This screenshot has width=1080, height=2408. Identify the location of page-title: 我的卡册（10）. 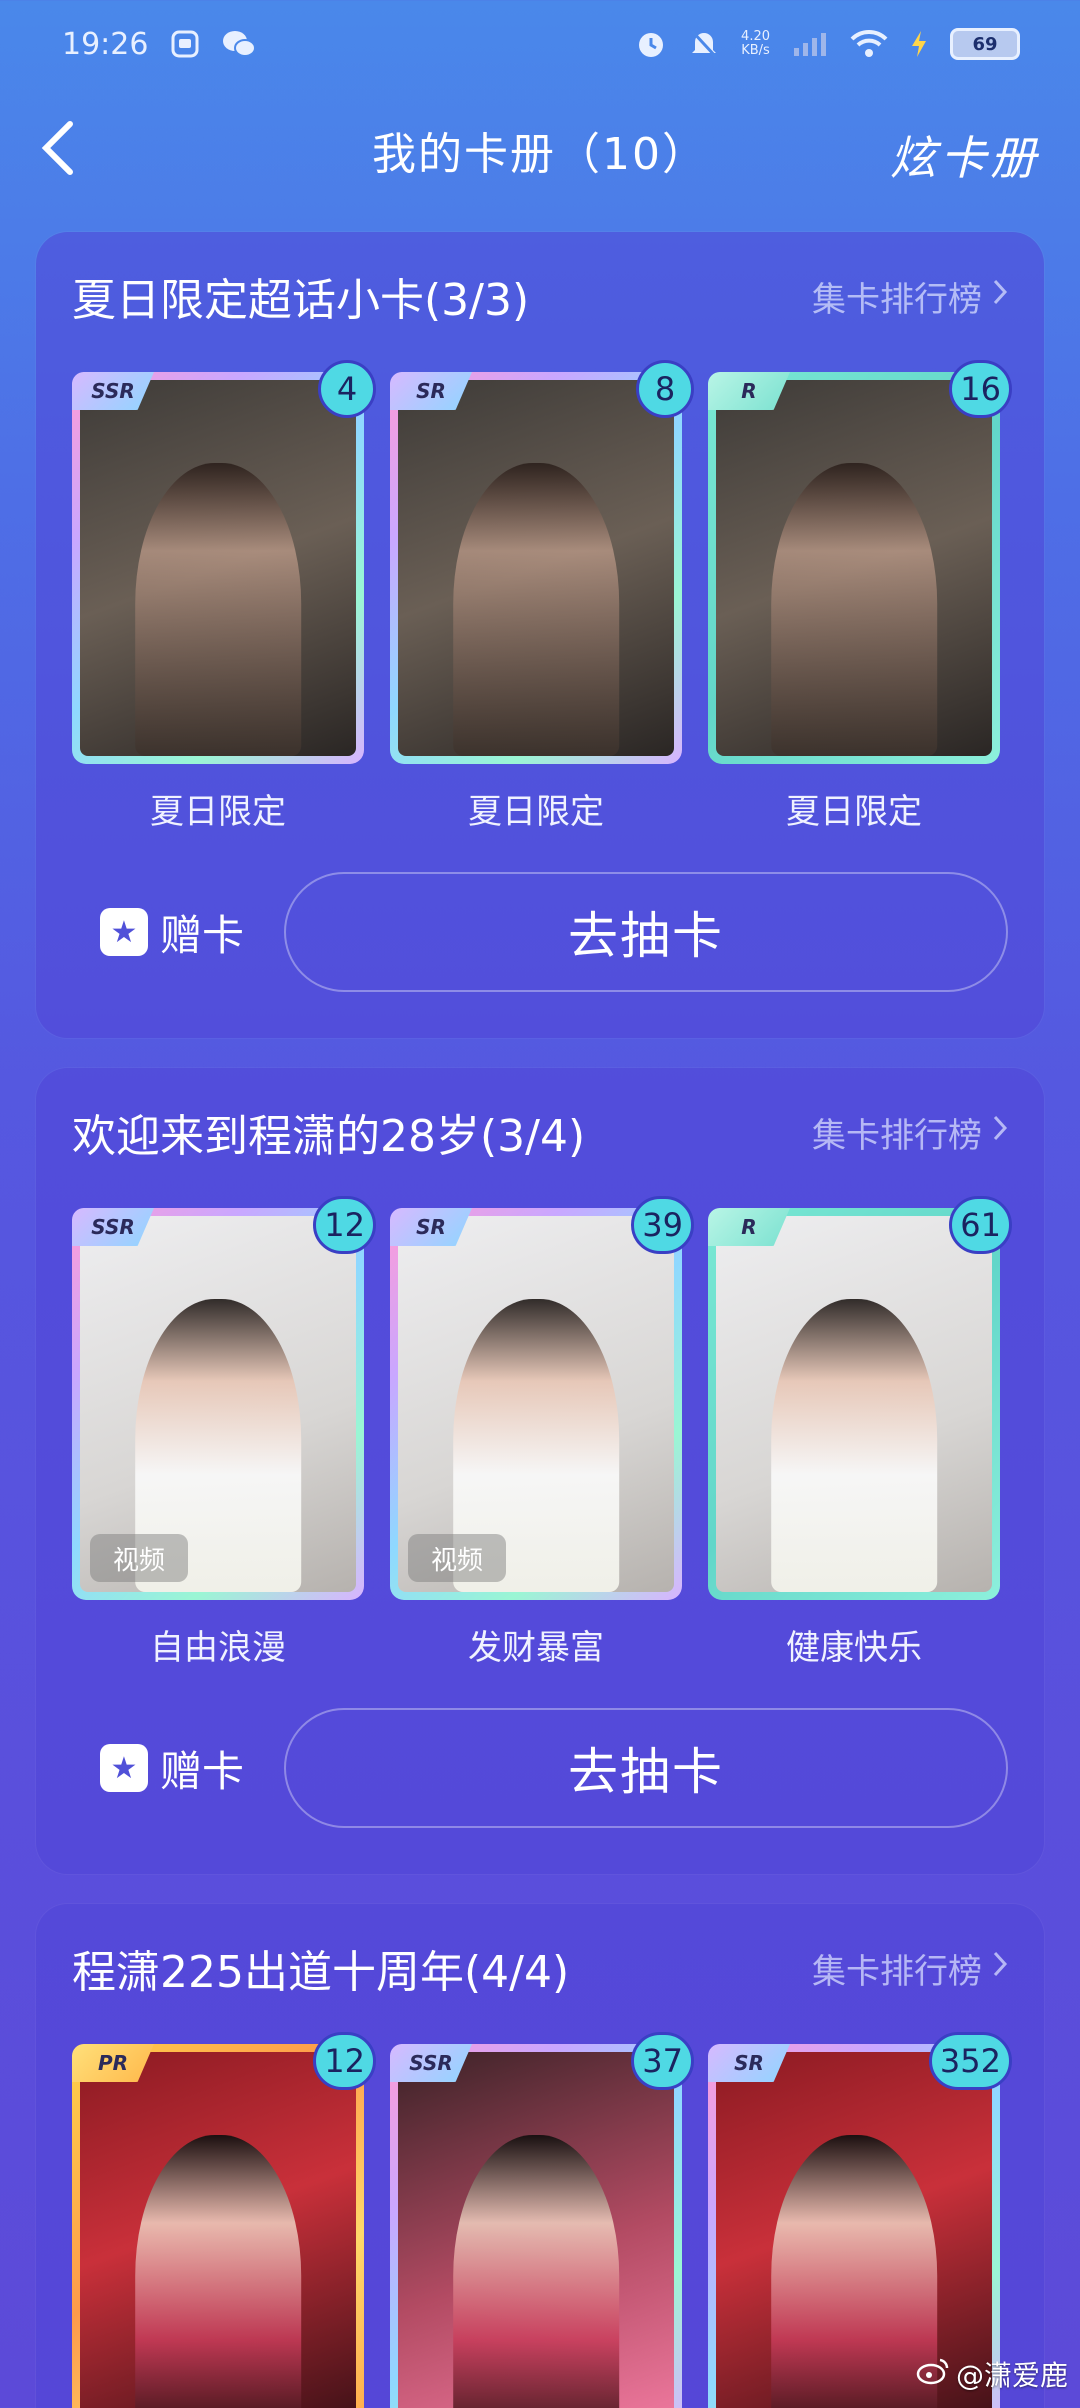
(540, 154).